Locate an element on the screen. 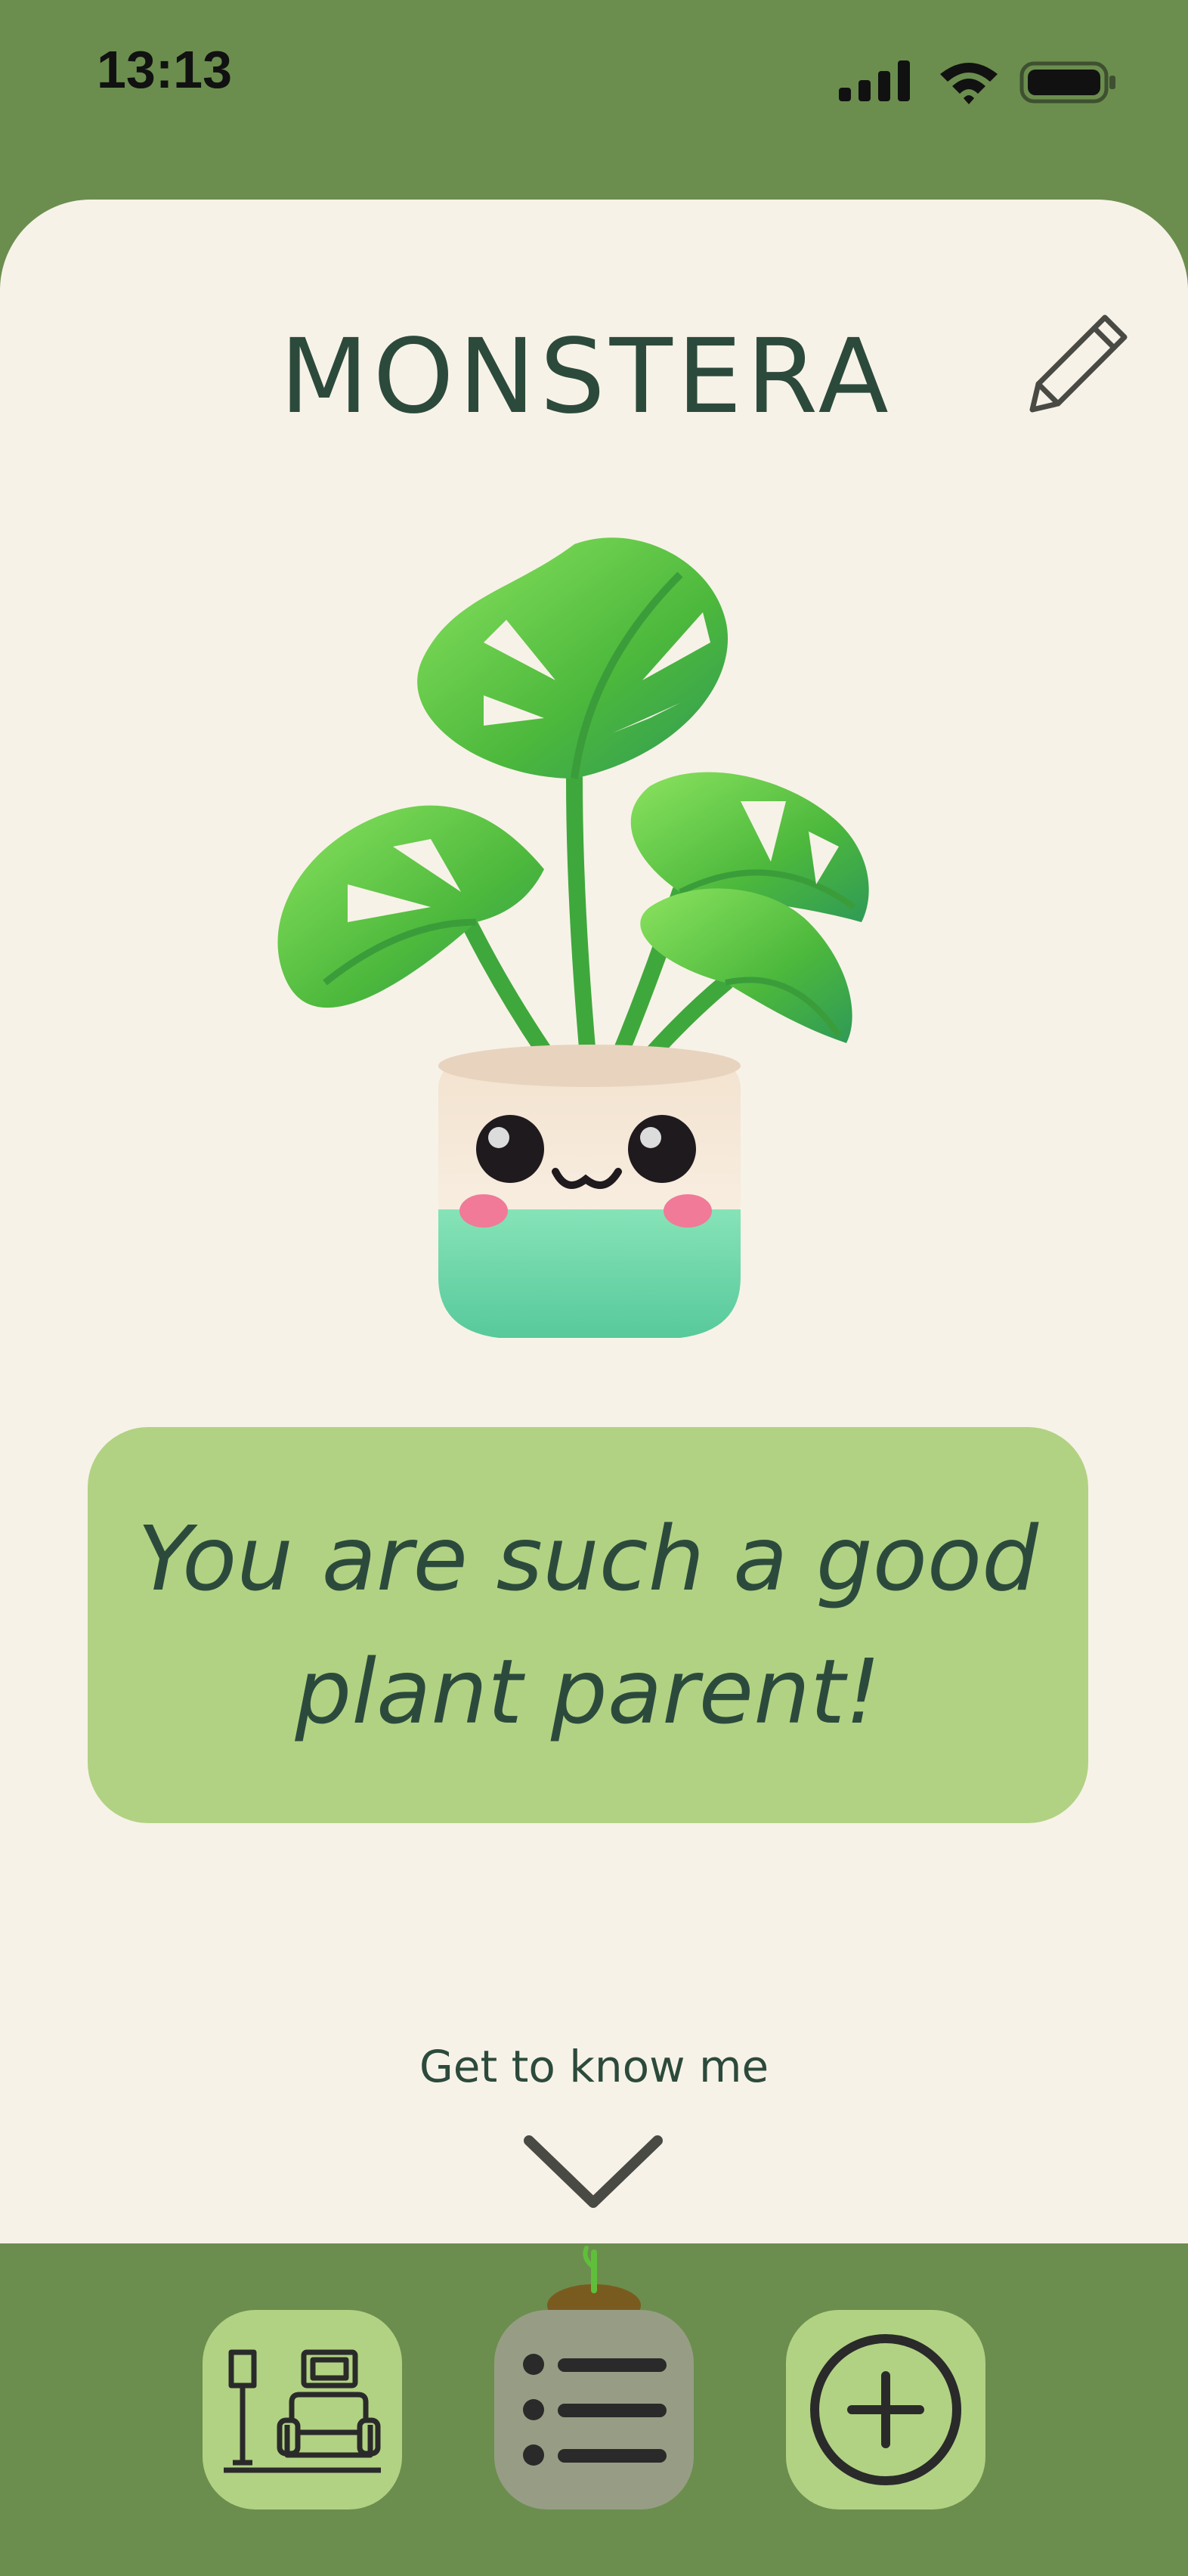 The height and width of the screenshot is (2576, 1188). status-icons is located at coordinates (977, 82).